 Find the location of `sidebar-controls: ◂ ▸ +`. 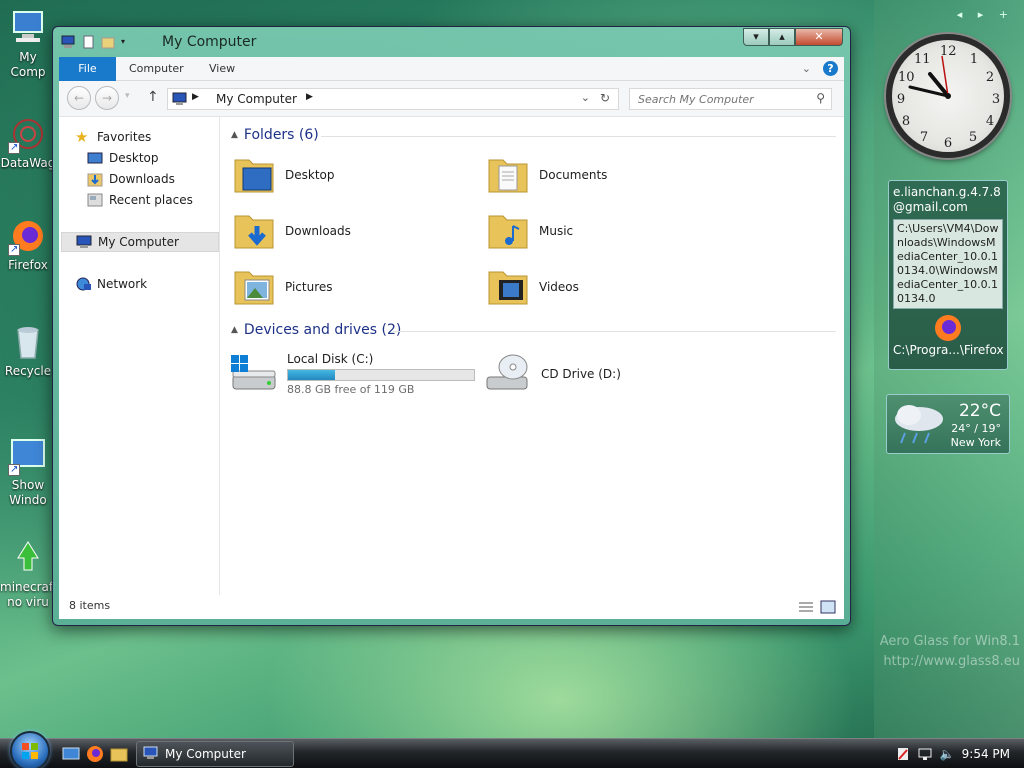

sidebar-controls: ◂ ▸ + is located at coordinates (985, 14).